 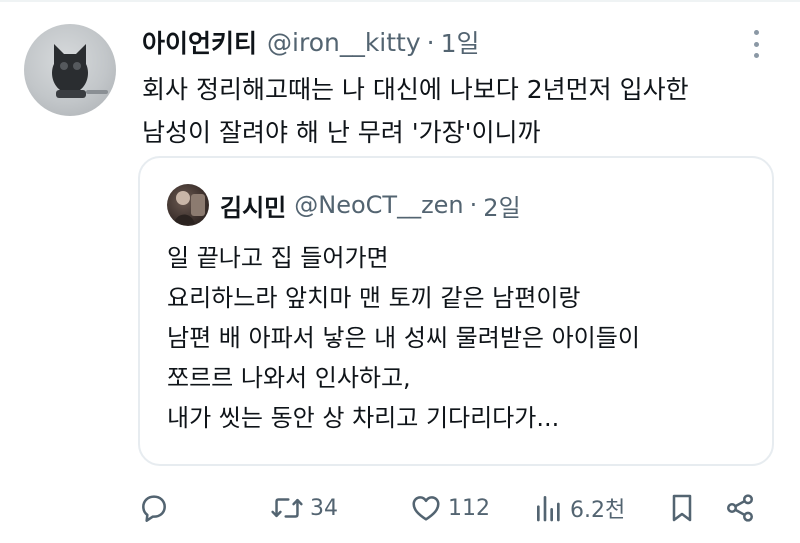 I want to click on bookmark-button, so click(x=682, y=508).